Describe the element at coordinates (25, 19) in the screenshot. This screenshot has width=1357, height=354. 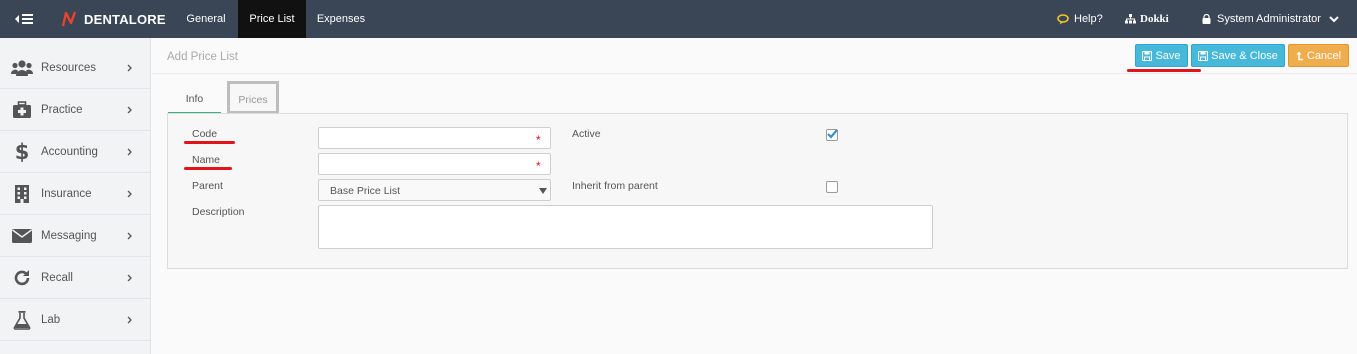
I see `menu-toggle-icon` at that location.